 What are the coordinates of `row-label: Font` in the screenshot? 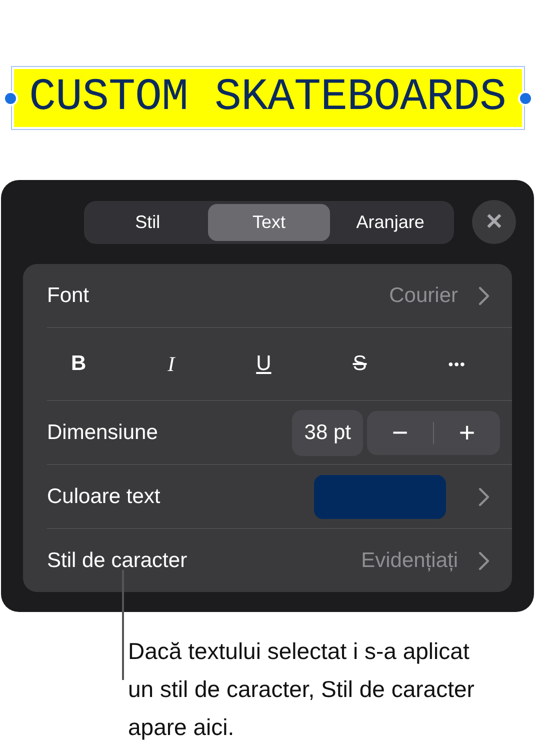 It's located at (68, 296).